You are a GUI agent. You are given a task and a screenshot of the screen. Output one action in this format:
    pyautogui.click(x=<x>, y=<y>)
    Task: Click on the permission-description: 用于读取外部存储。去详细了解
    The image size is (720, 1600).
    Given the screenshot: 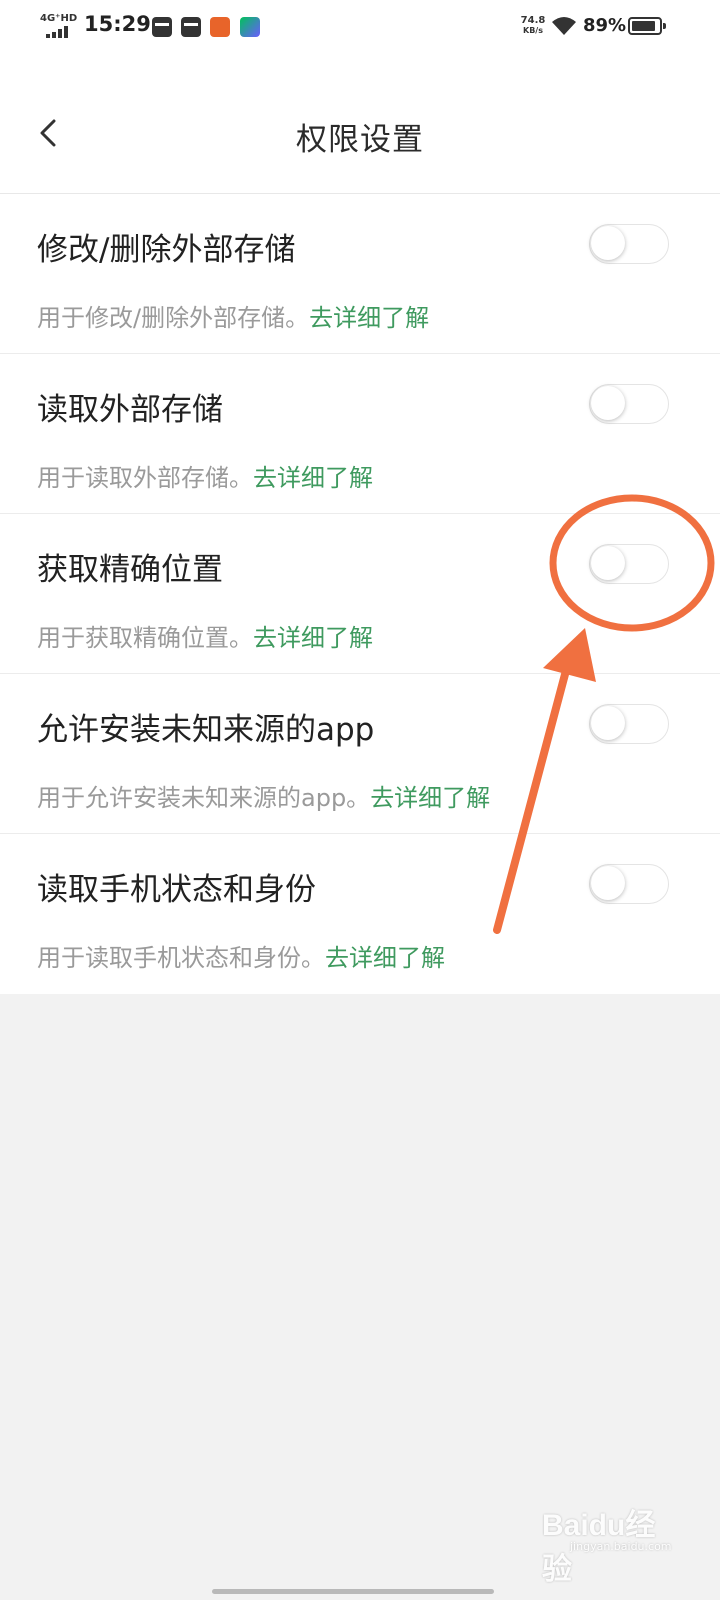 What is the action you would take?
    pyautogui.click(x=205, y=475)
    